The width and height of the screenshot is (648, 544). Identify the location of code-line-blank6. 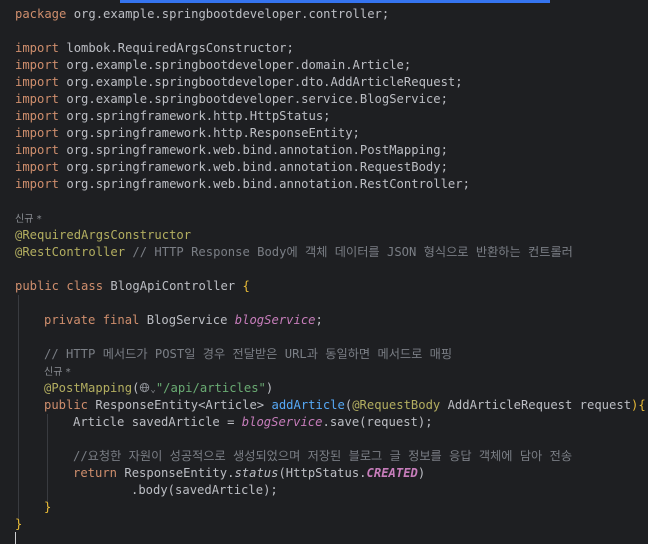
(324, 439).